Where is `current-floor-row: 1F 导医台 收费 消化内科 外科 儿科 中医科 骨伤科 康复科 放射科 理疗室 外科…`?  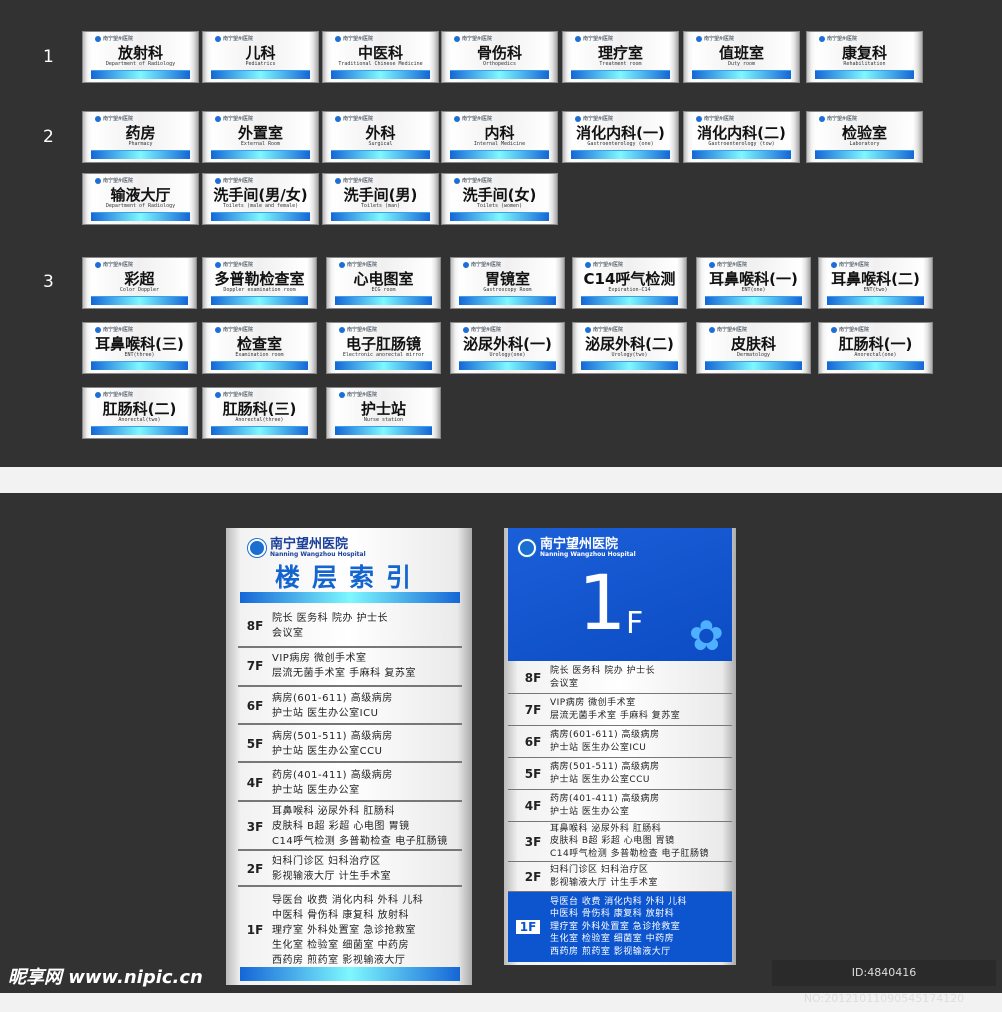 current-floor-row: 1F 导医台 收费 消化内科 外科 儿科 中医科 骨伤科 康复科 放射科 理疗室 外科… is located at coordinates (620, 927).